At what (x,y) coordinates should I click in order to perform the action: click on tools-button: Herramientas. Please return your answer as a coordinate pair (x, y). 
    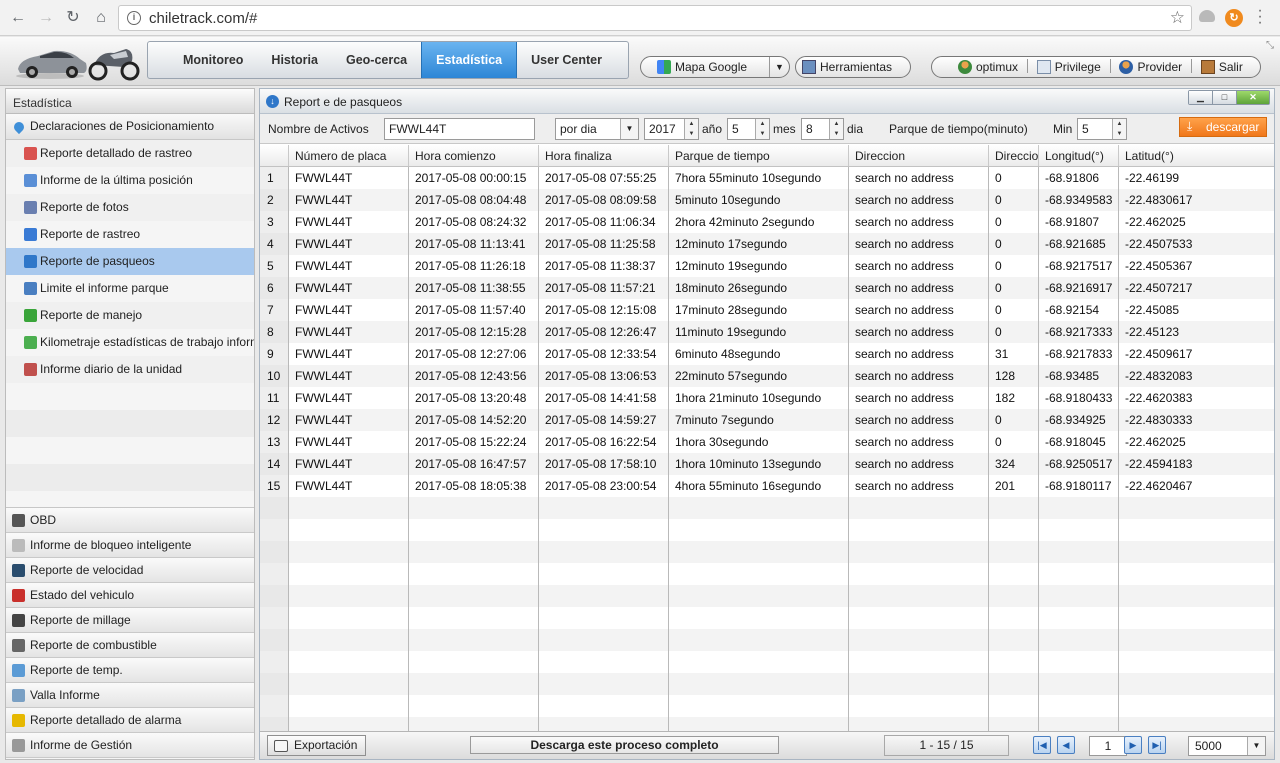
    Looking at the image, I should click on (853, 67).